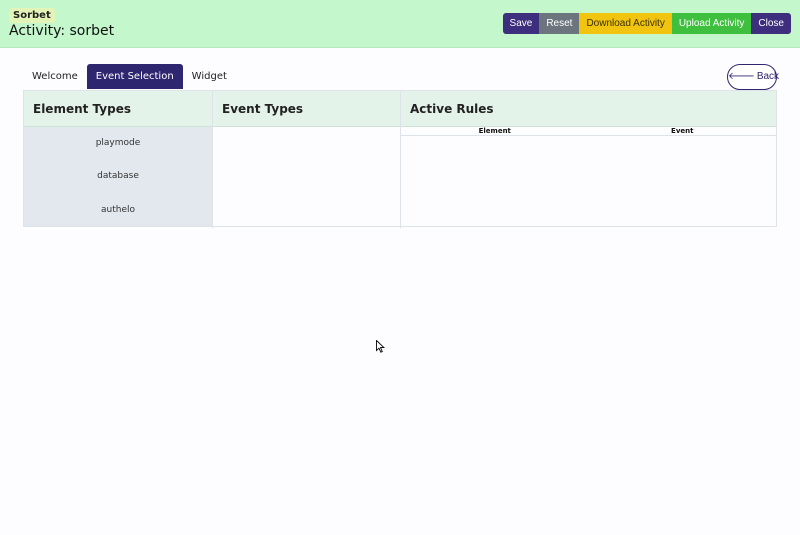 The height and width of the screenshot is (535, 800). What do you see at coordinates (741, 76) in the screenshot?
I see `arrow-left-icon: 🡐` at bounding box center [741, 76].